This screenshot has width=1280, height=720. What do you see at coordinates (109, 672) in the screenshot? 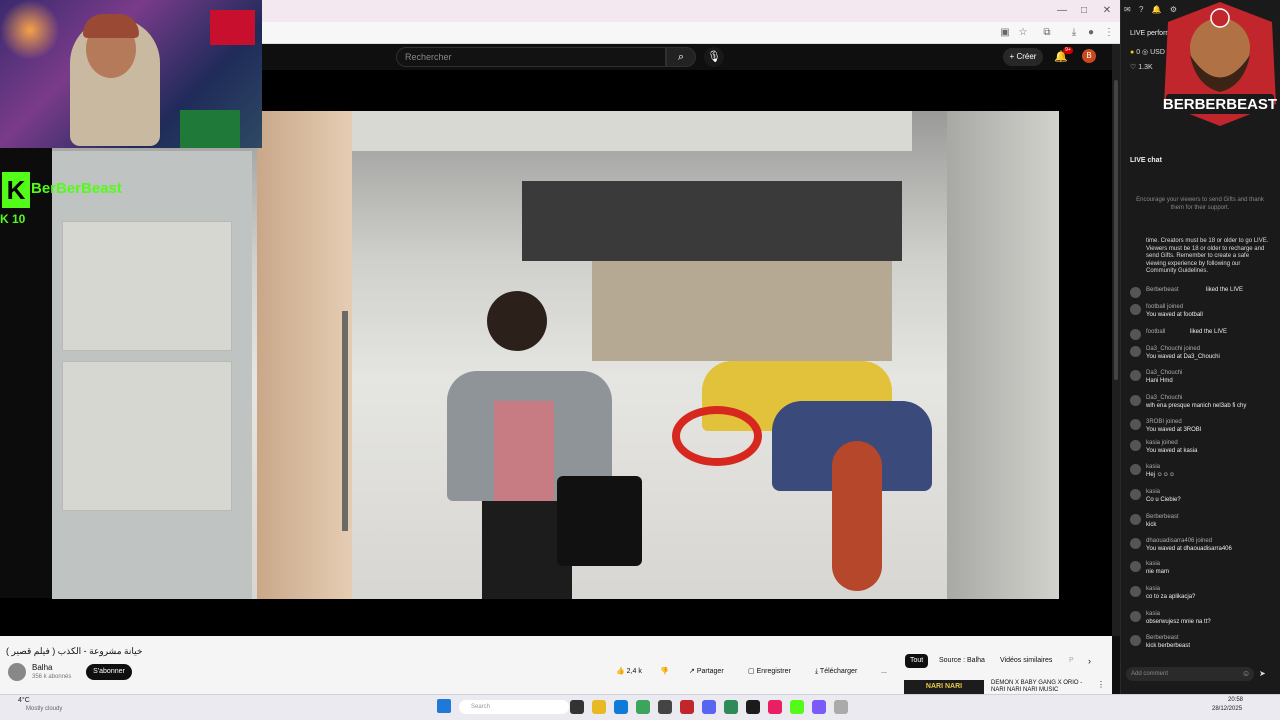
I see `subscribe-button: S'abonner` at bounding box center [109, 672].